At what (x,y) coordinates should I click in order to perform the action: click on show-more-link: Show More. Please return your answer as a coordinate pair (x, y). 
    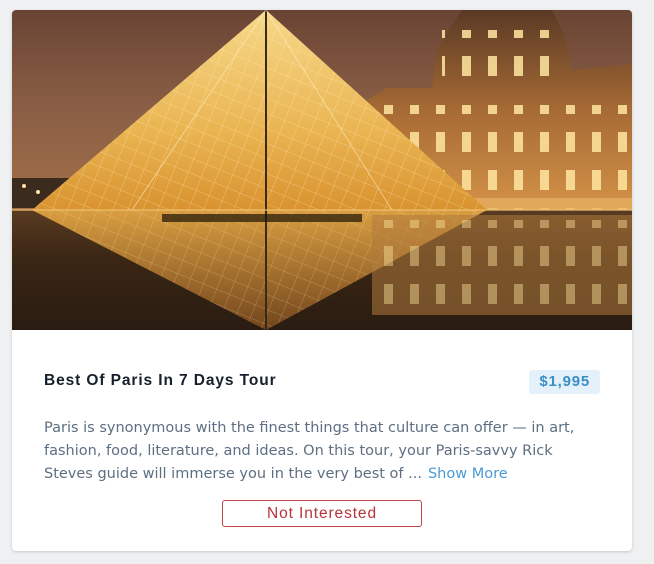
    Looking at the image, I should click on (468, 474).